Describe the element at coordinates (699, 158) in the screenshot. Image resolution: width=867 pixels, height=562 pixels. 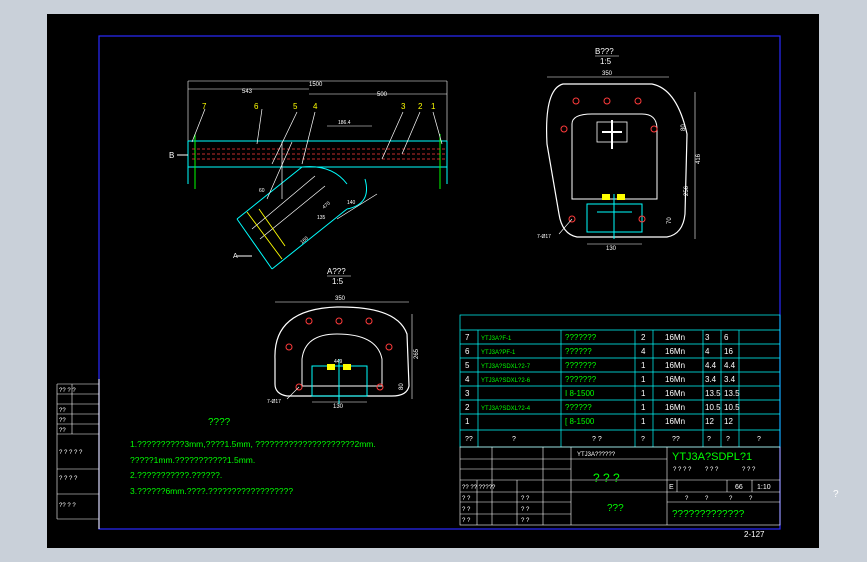
I see `b-dim-416: 416` at that location.